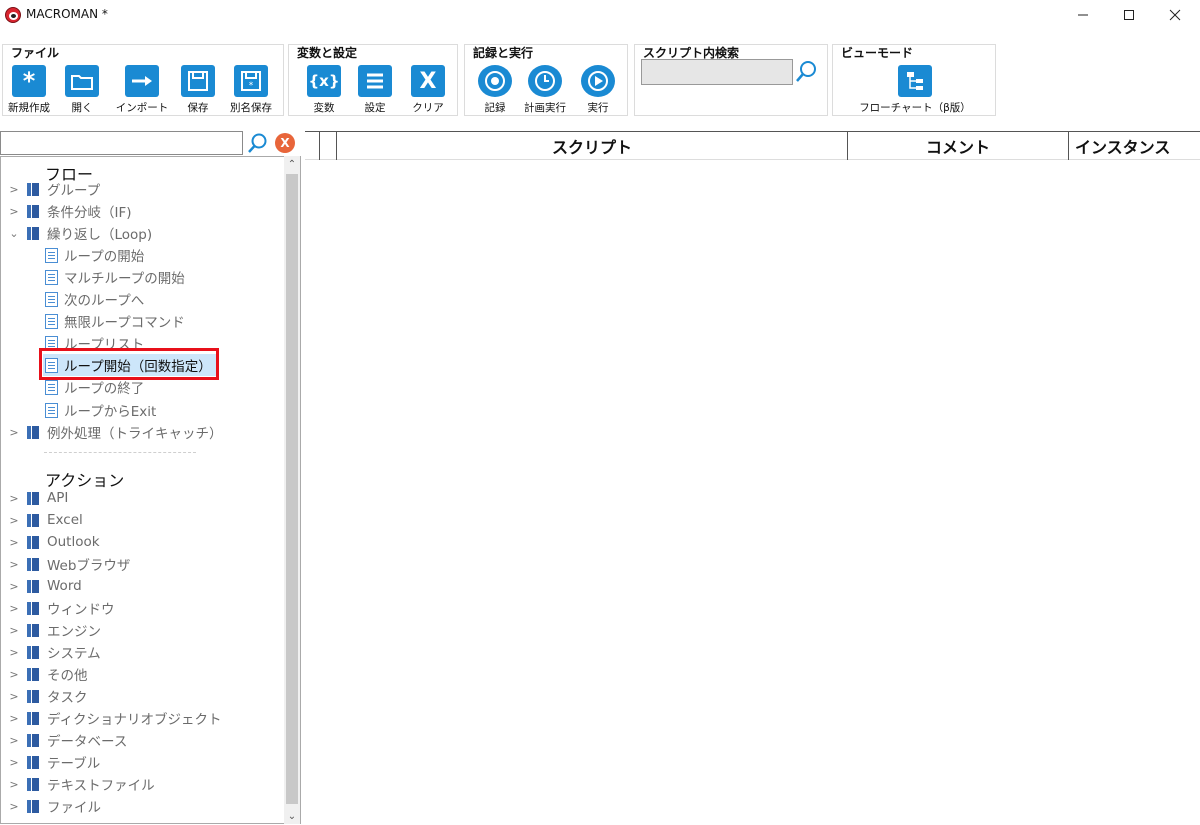 This screenshot has width=1200, height=825. I want to click on tree-item-text-file: > テキストファイル, so click(81, 784).